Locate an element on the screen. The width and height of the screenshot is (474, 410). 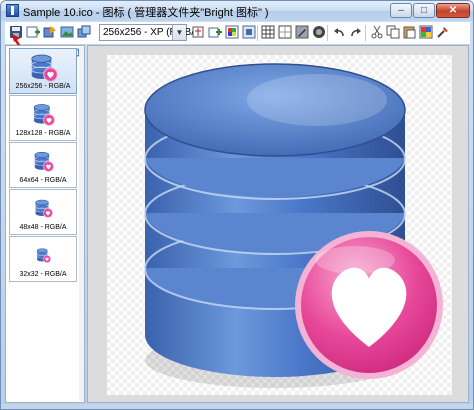
add-icon is located at coordinates (215, 32).